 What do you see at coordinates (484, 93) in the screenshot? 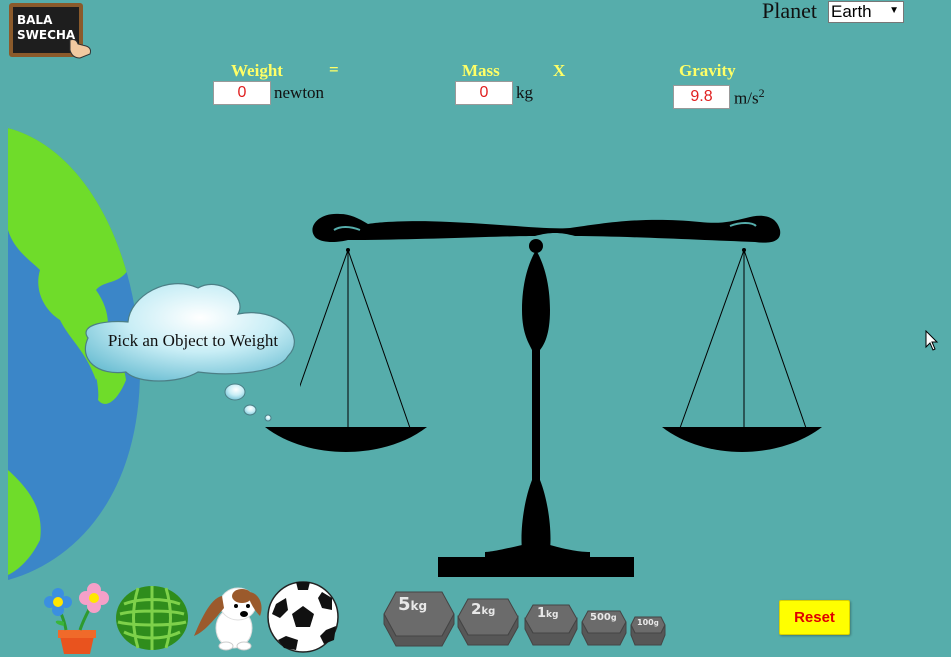
I see `mass-field: 0` at bounding box center [484, 93].